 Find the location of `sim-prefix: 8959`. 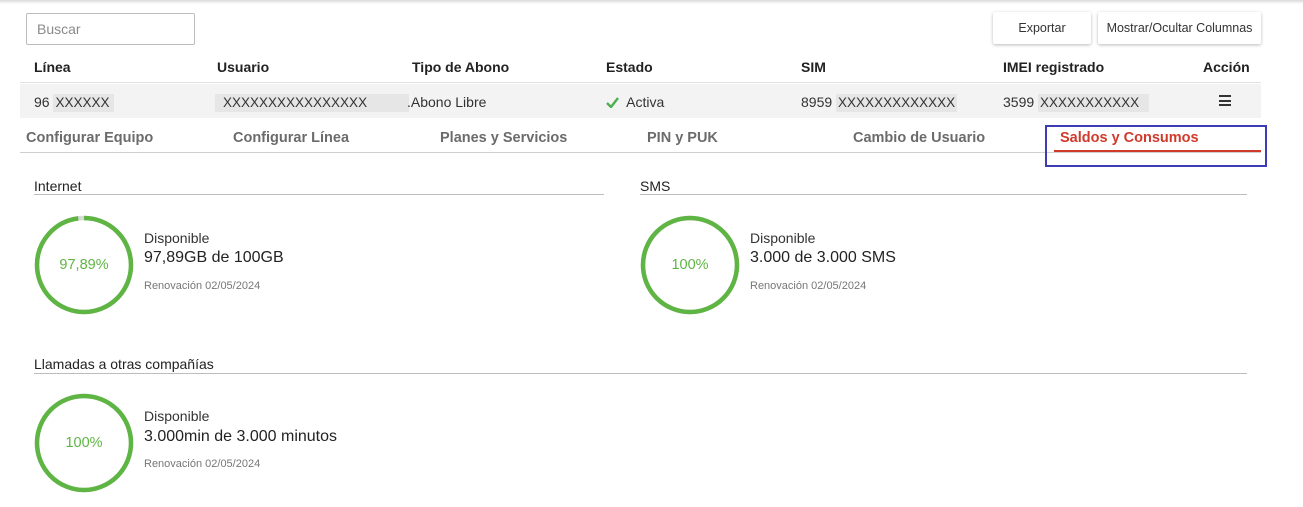

sim-prefix: 8959 is located at coordinates (817, 102).